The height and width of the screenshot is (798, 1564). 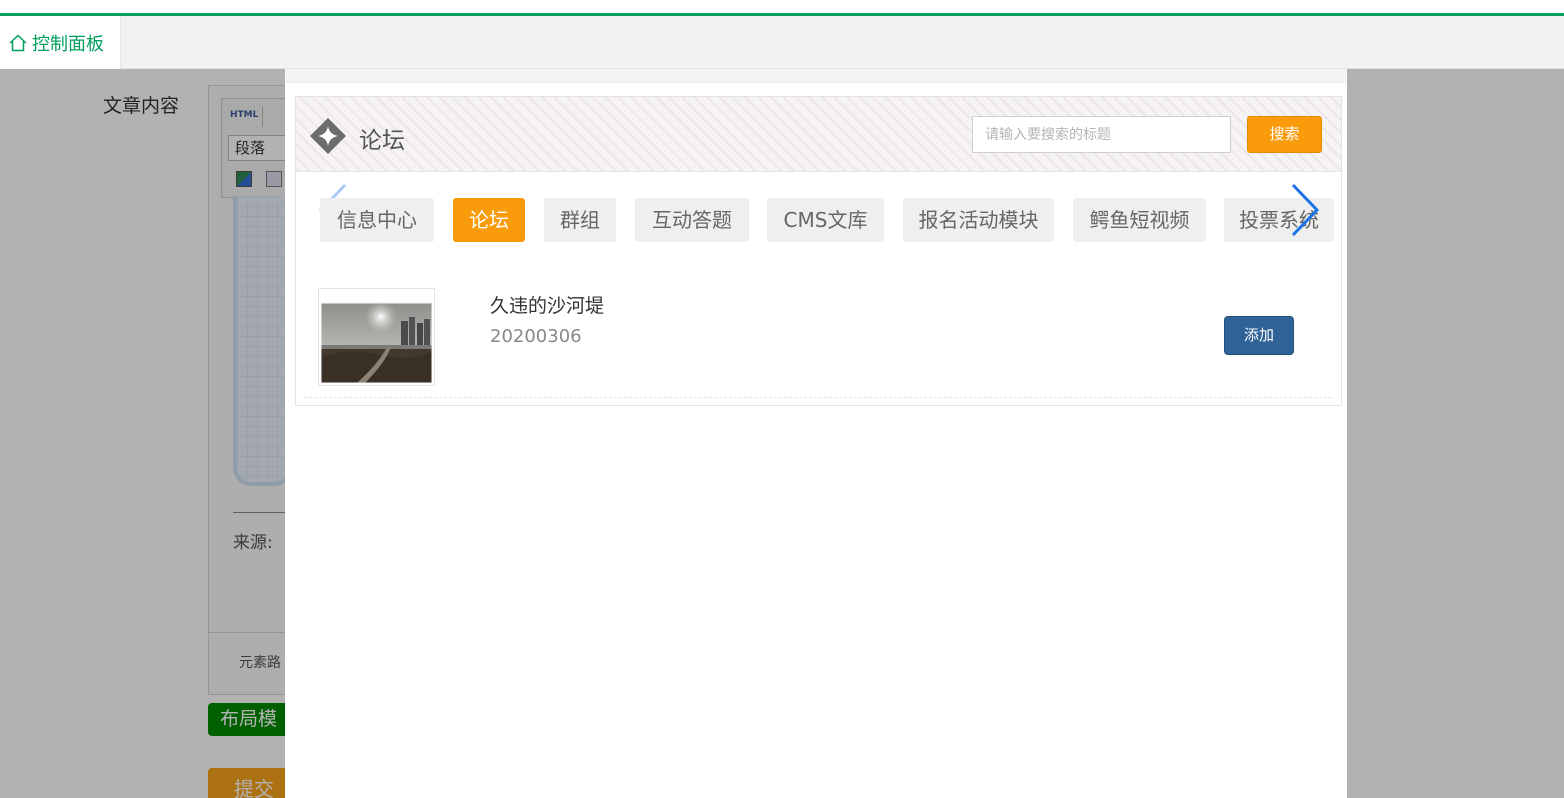 I want to click on category-tab-short-video: 鳄鱼短视频, so click(x=1139, y=220).